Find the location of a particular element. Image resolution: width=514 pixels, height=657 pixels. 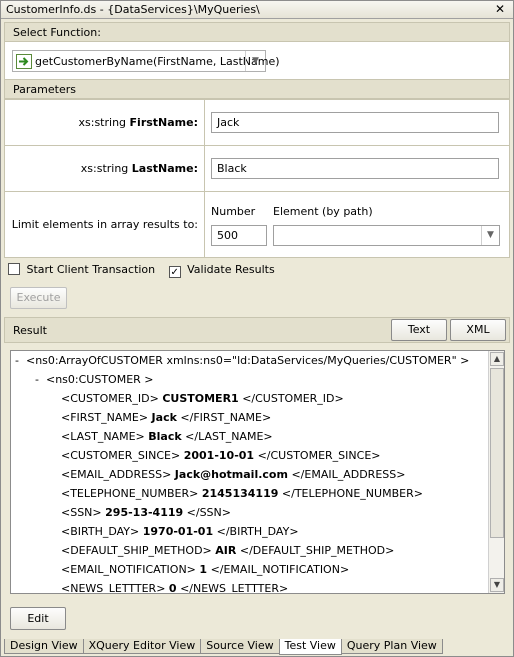

xml-button: XML is located at coordinates (478, 330).